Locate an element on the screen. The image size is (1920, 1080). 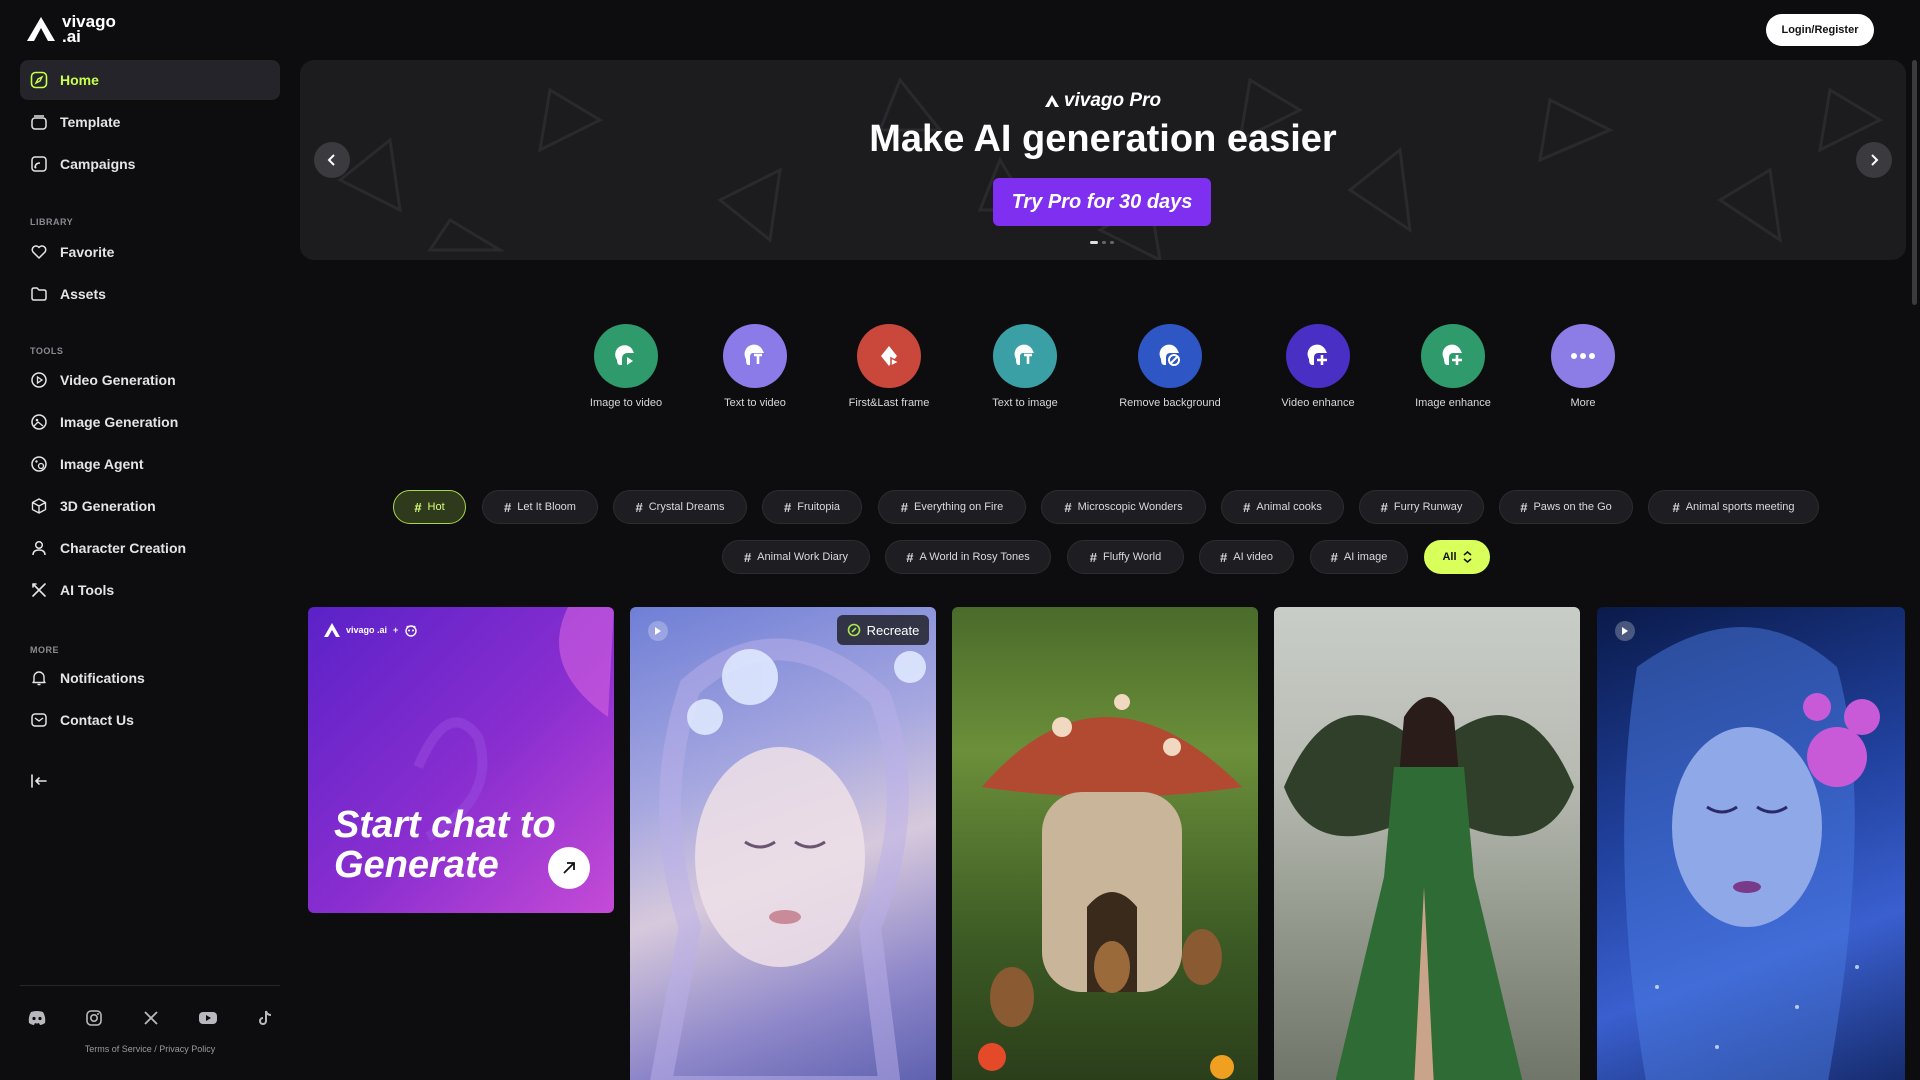
template-icon is located at coordinates (39, 122).